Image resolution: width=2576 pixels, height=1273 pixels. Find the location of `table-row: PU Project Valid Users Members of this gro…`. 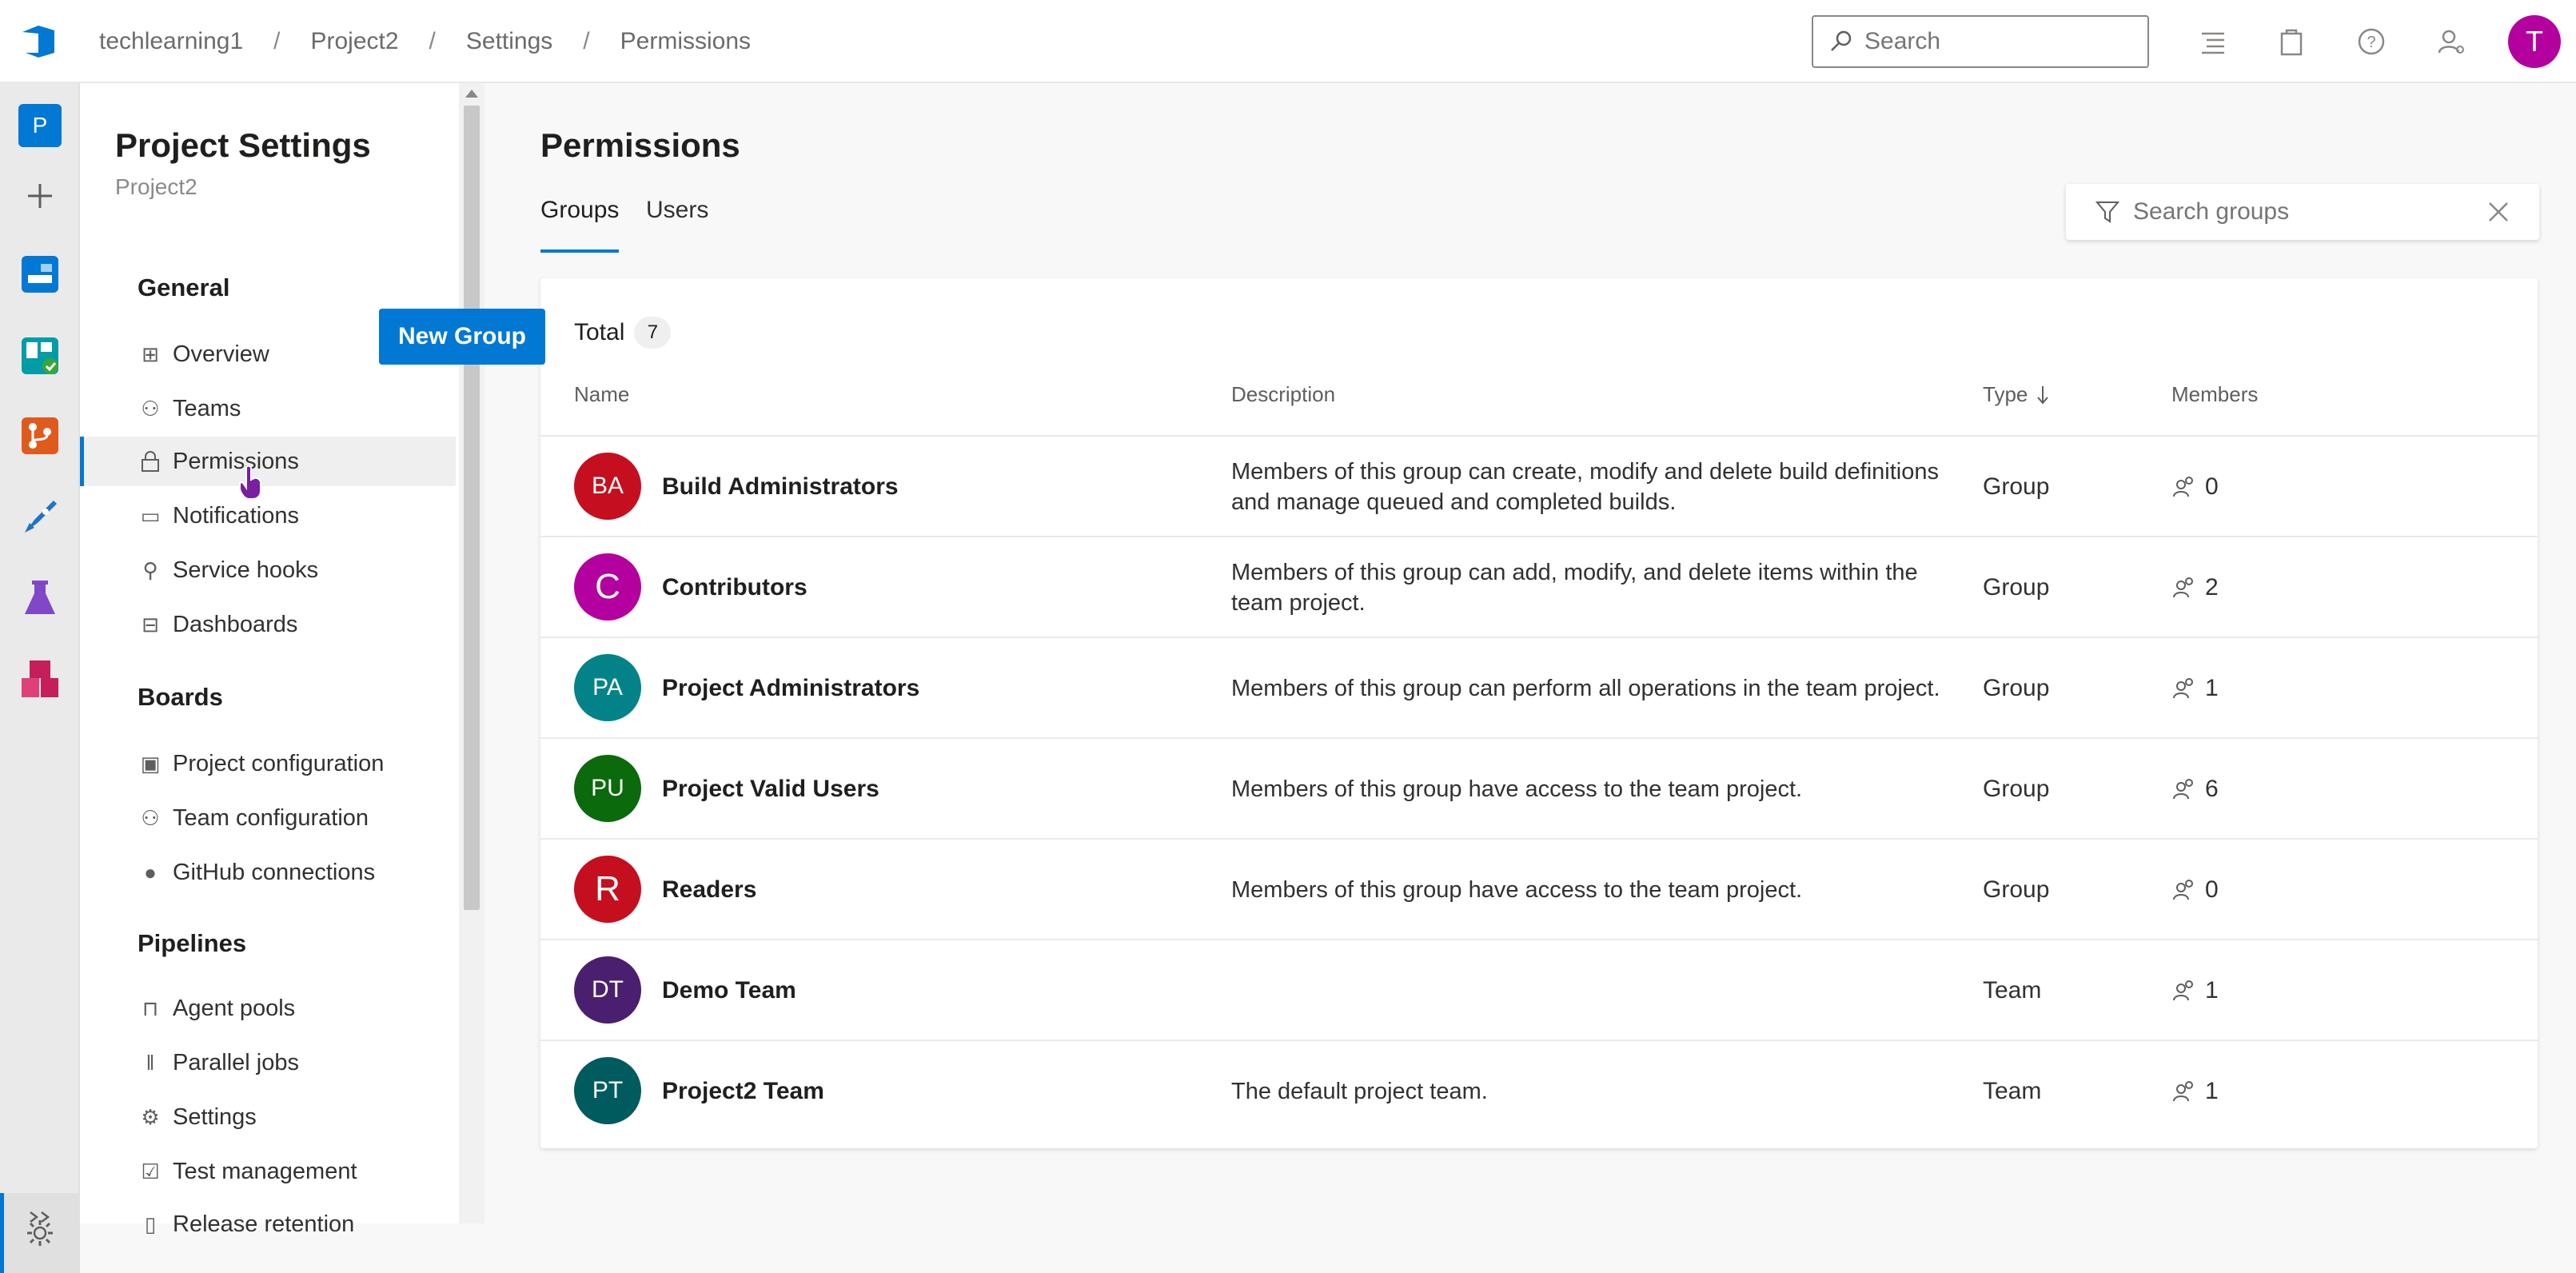

table-row: PU Project Valid Users Members of this gro… is located at coordinates (1539, 787).